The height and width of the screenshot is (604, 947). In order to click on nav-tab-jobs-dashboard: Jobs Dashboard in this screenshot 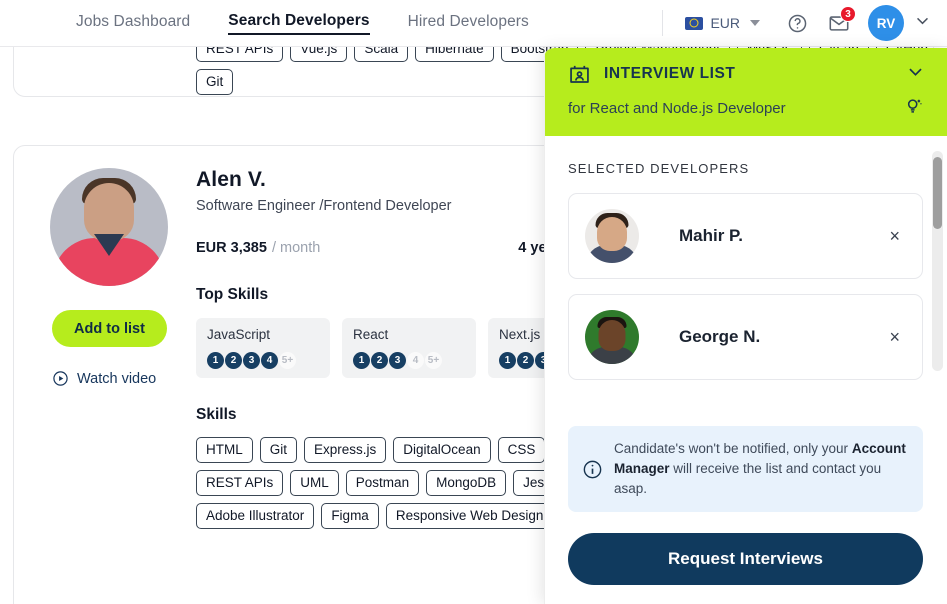, I will do `click(133, 23)`.